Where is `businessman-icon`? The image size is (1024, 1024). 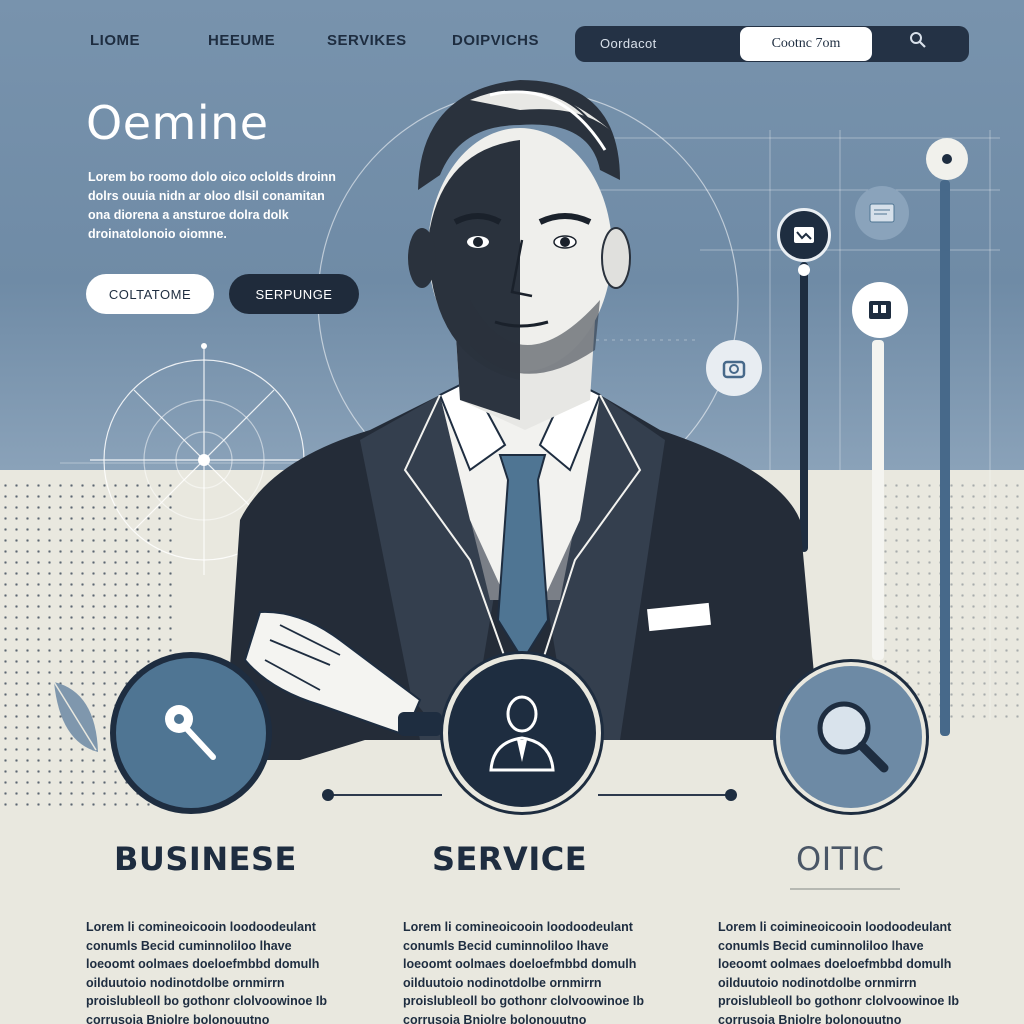
businessman-icon is located at coordinates (522, 733).